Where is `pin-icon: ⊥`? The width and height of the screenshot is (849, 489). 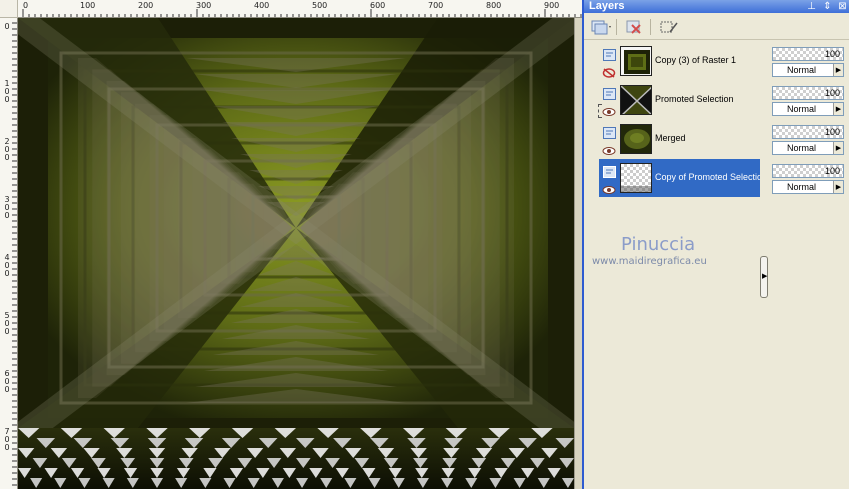
pin-icon: ⊥ is located at coordinates (811, 6).